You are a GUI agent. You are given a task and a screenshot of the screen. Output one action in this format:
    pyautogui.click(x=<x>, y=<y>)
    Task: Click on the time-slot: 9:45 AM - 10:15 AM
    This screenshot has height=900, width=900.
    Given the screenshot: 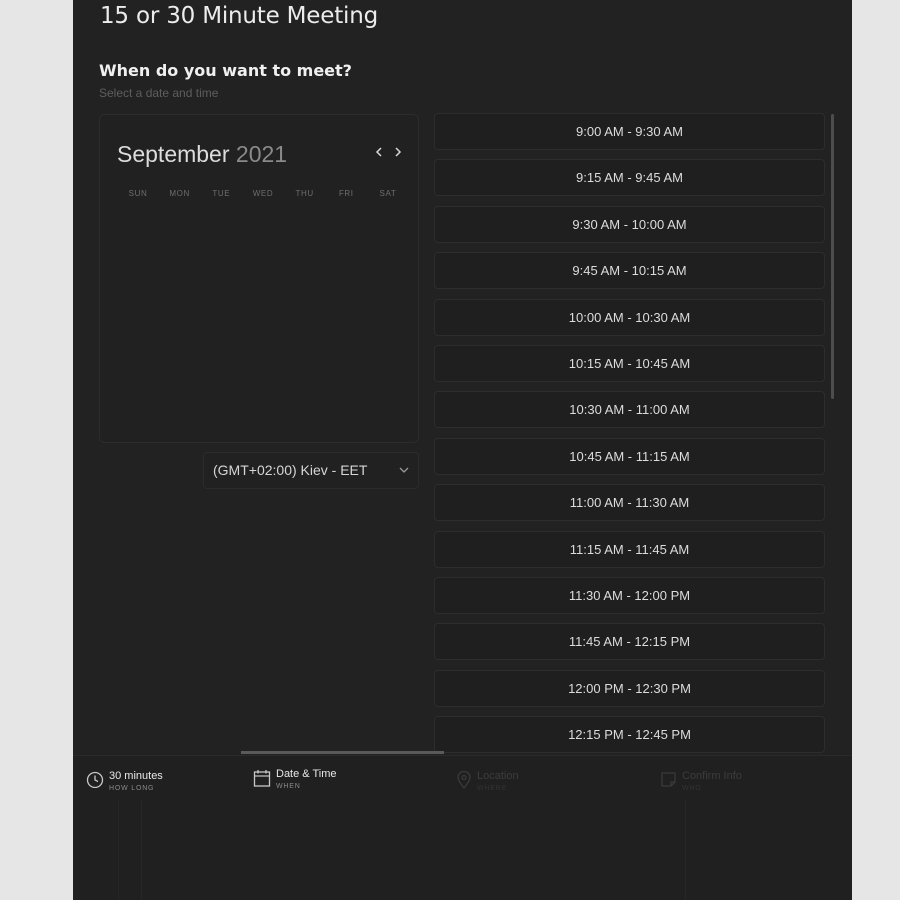 What is the action you would take?
    pyautogui.click(x=629, y=271)
    